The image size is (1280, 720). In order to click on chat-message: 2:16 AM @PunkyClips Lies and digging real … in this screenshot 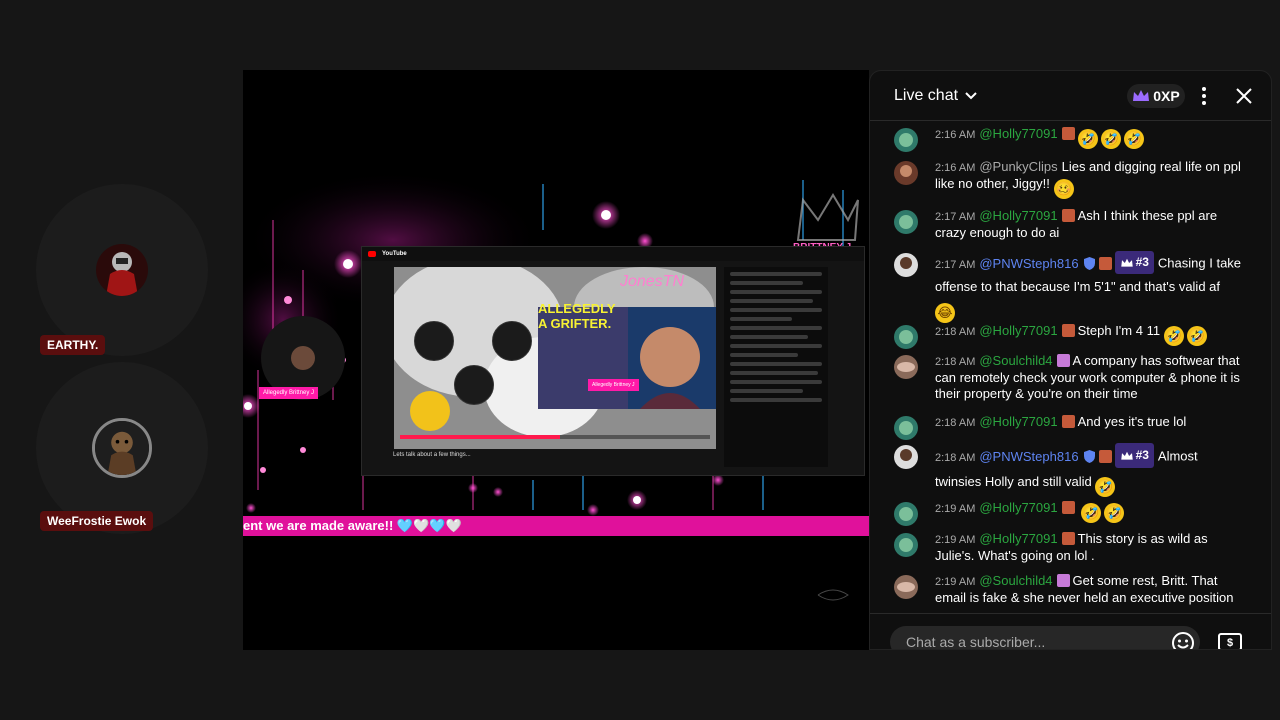, I will do `click(1069, 179)`.